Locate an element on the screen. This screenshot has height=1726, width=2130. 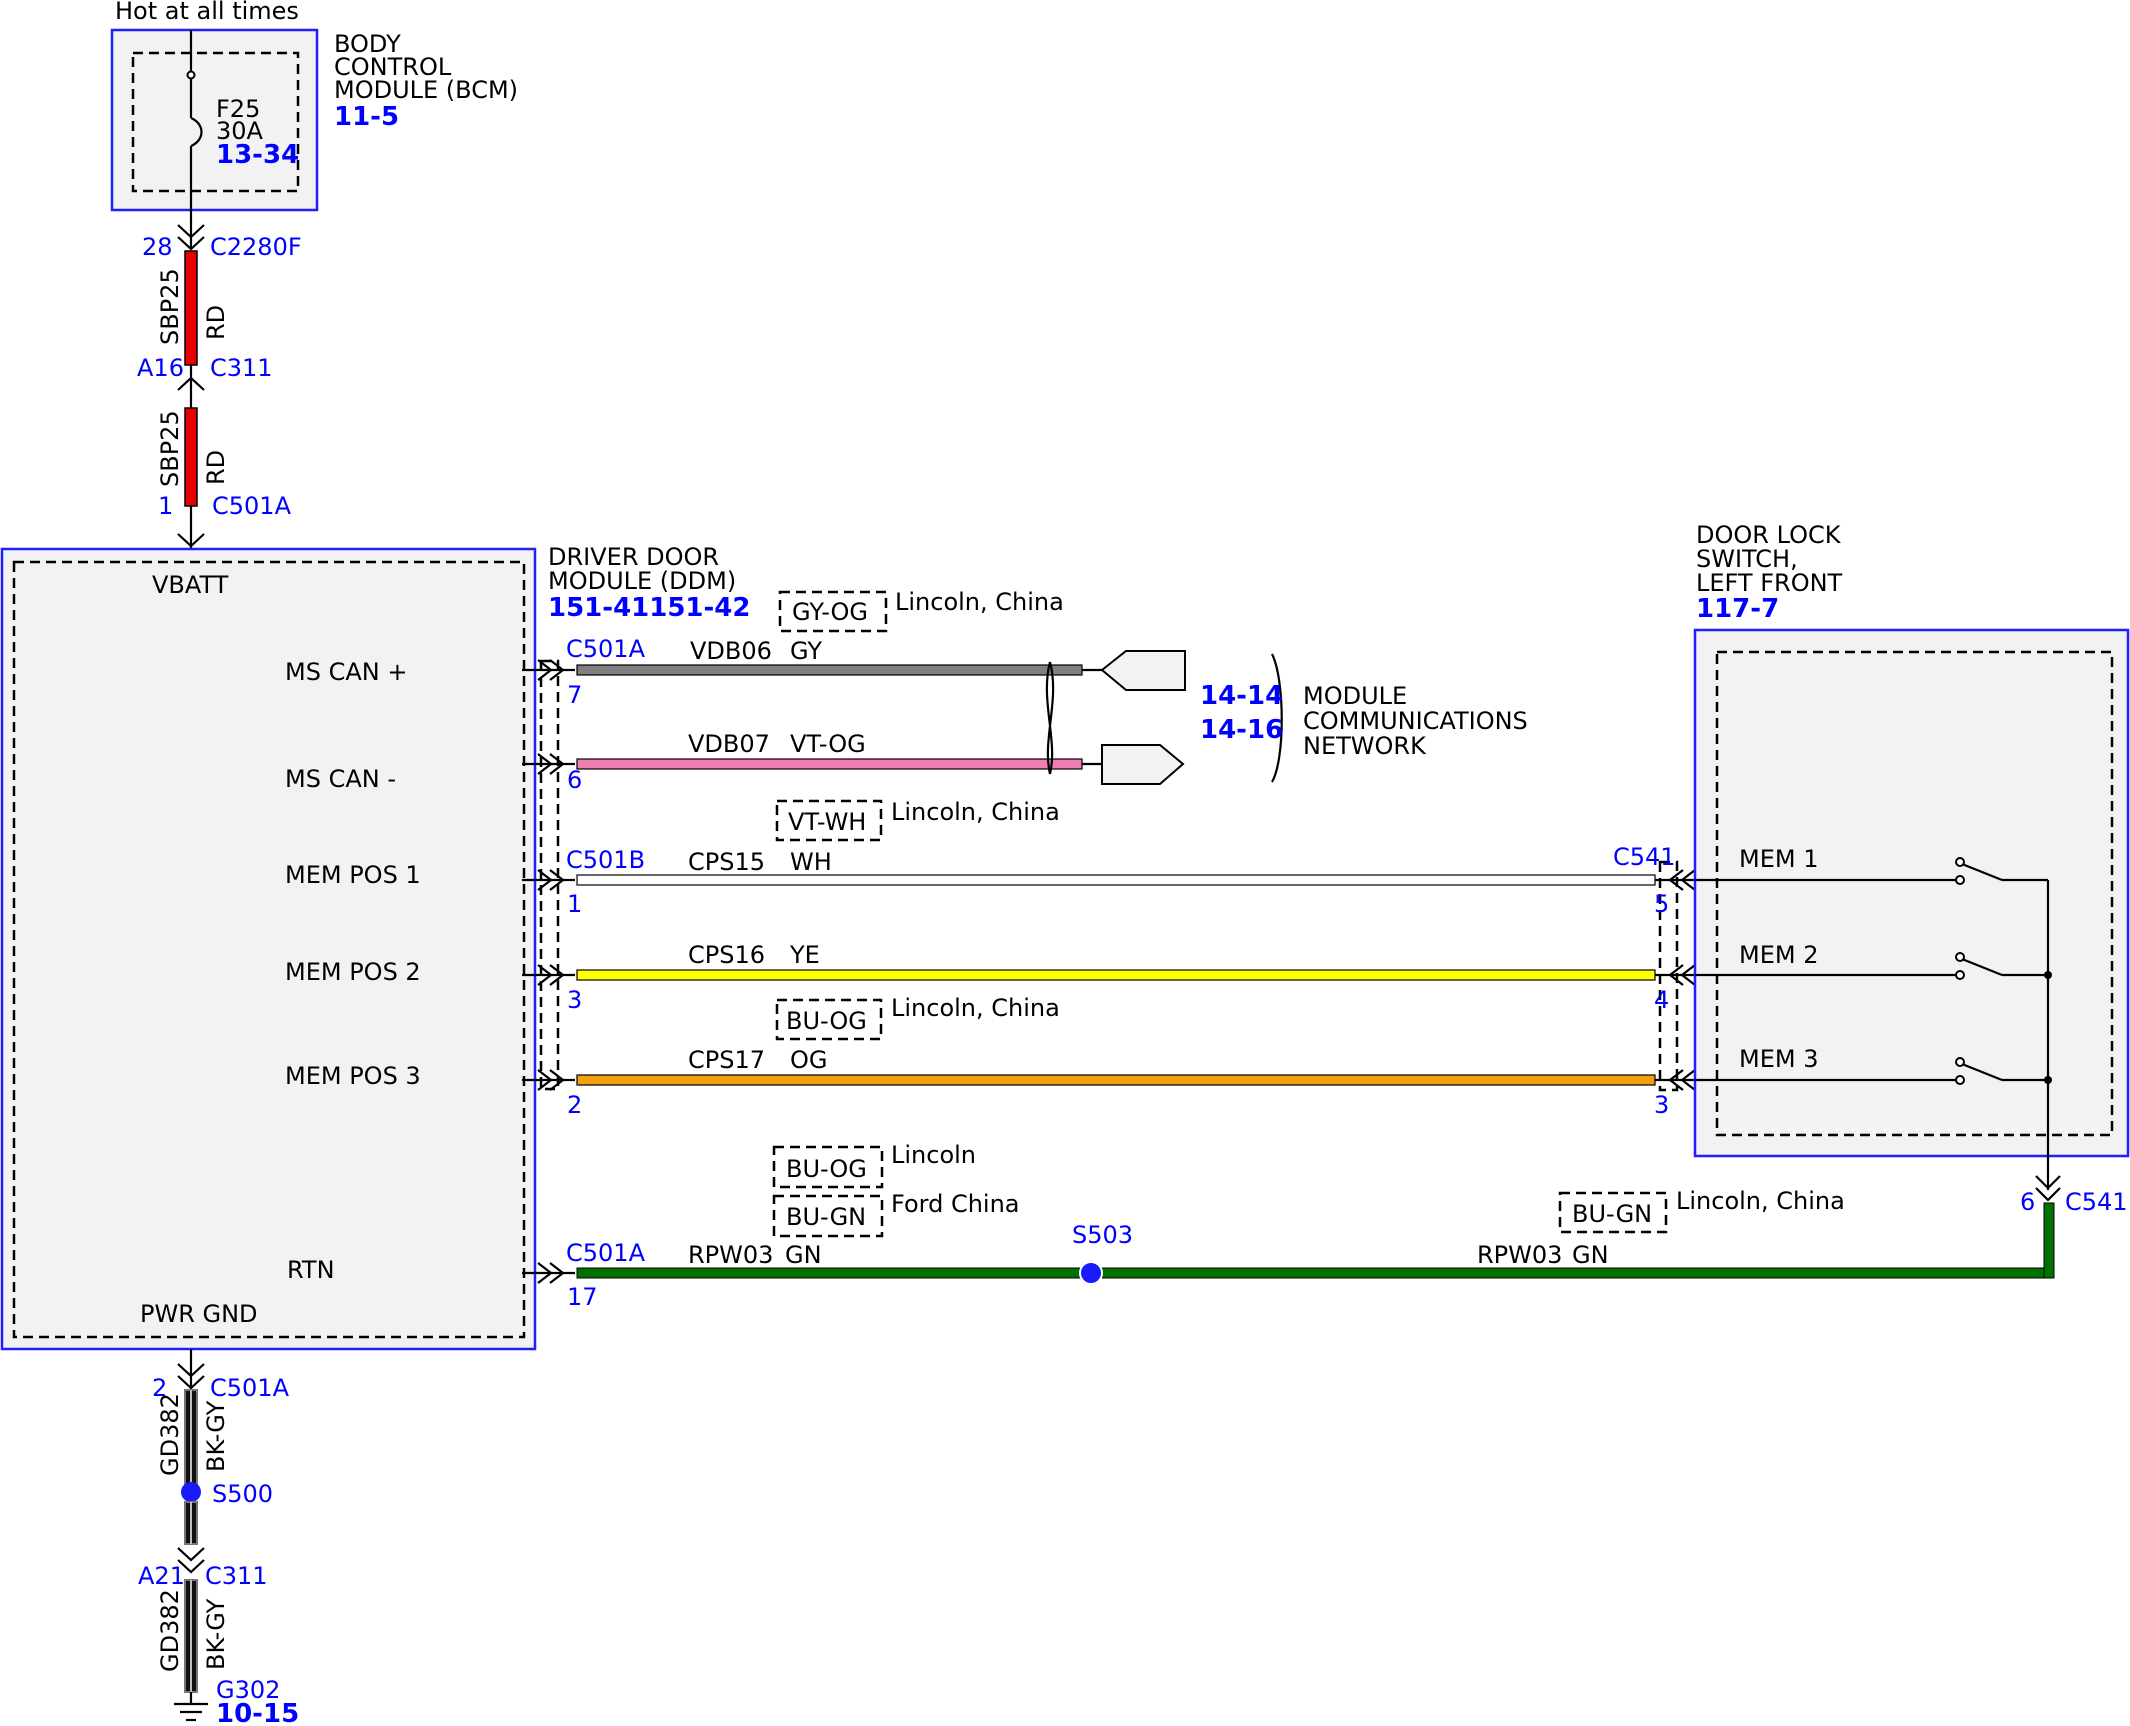
bcm-box is located at coordinates (214, 120).